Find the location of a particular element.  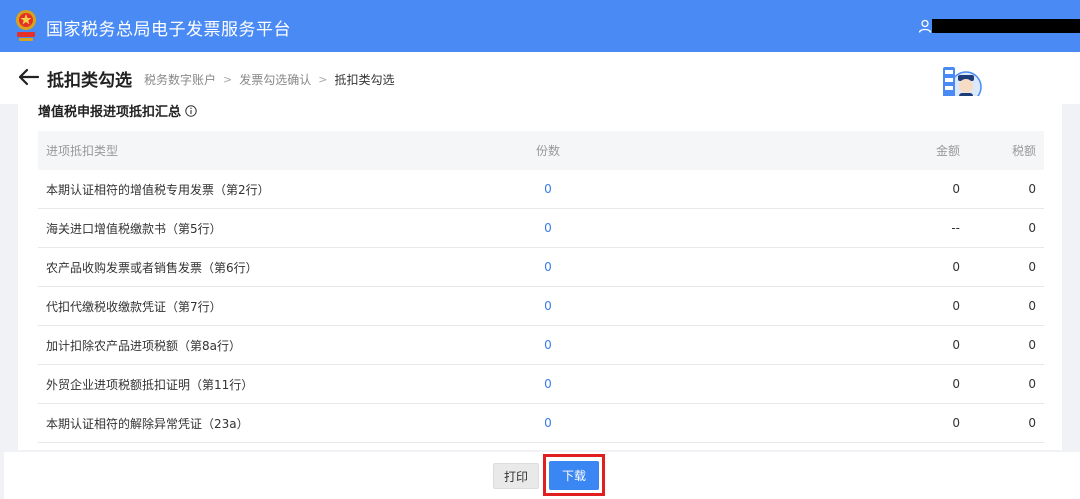

table-row: 农产品收购发票或者销售发票（第6行） 0 0 0 is located at coordinates (541, 267).